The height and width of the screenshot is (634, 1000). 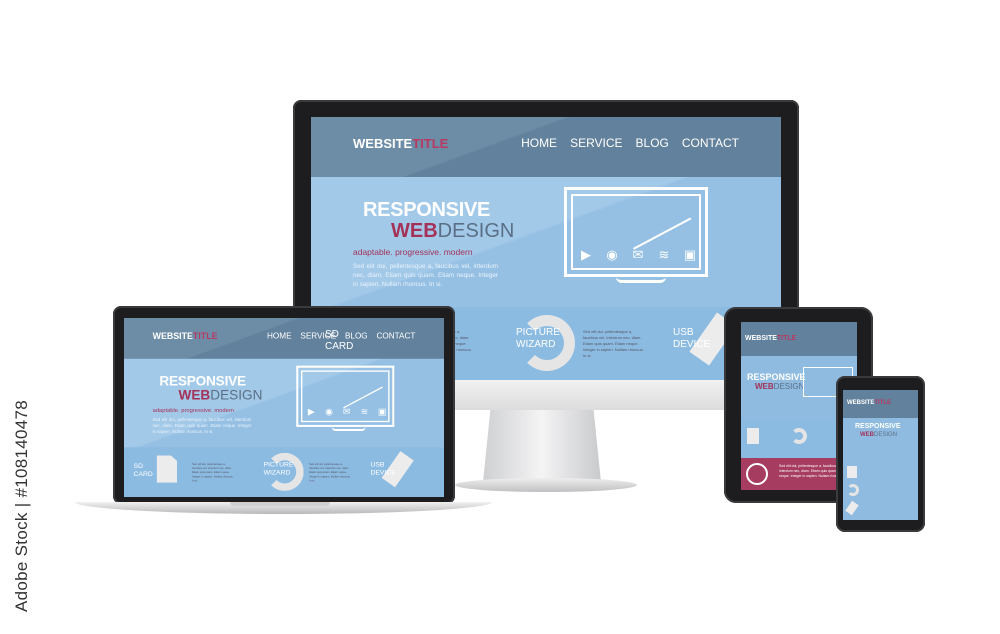 I want to click on phone-screen: WEBSITETITLE RESPONSIVE WEBDESIGN, so click(x=880, y=455).